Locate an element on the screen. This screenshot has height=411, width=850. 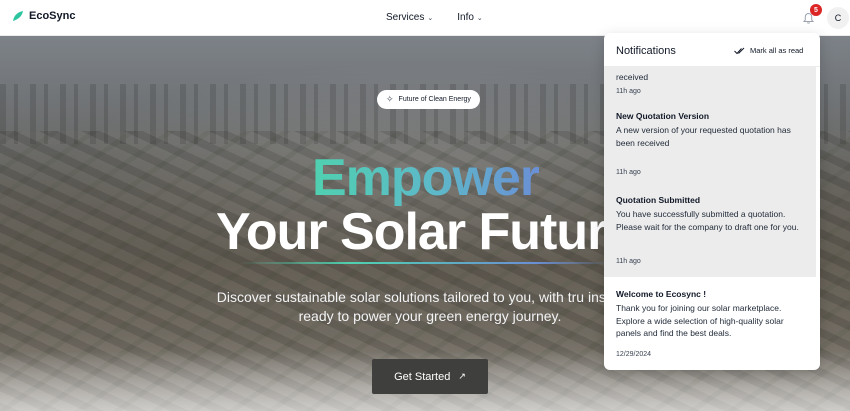
get-started-button: Get Started ↗ is located at coordinates (430, 376).